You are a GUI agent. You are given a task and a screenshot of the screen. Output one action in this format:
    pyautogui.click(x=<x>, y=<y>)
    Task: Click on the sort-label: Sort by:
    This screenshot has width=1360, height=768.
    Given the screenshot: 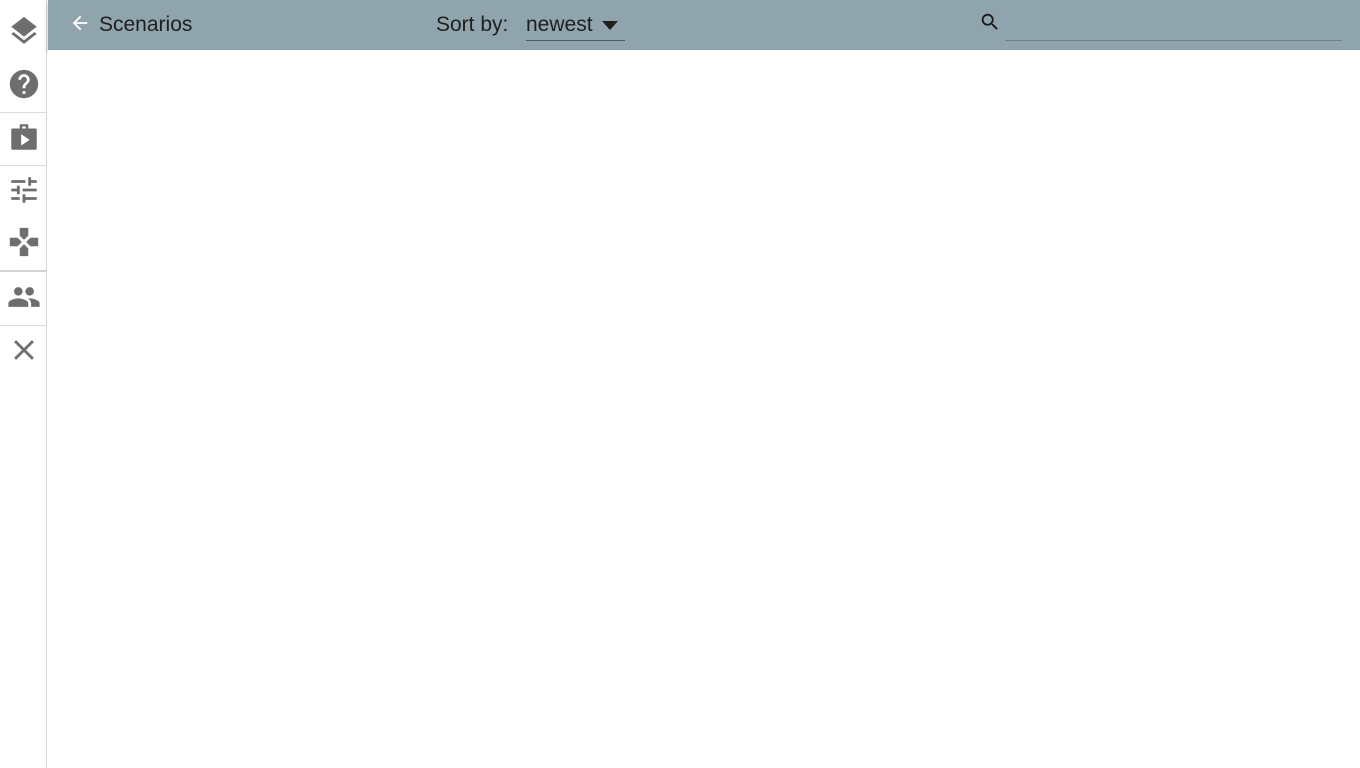 What is the action you would take?
    pyautogui.click(x=472, y=24)
    